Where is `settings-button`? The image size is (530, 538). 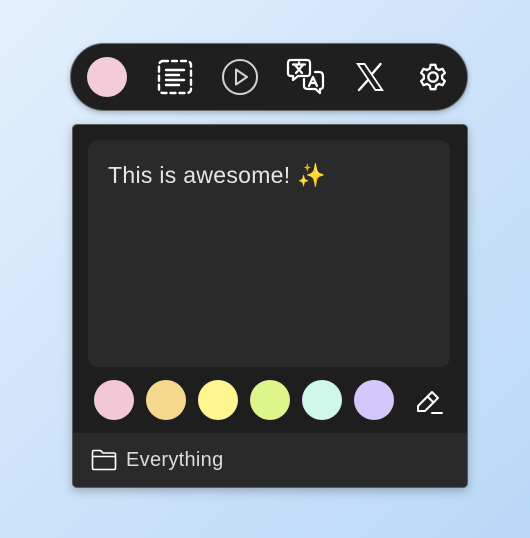
settings-button is located at coordinates (433, 77).